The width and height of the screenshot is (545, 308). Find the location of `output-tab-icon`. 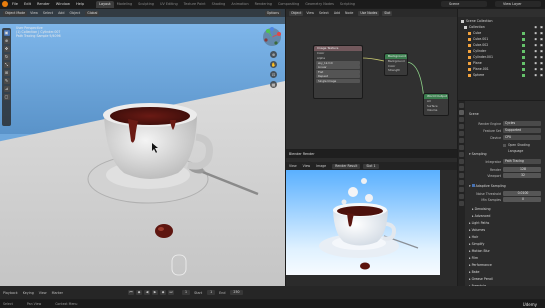

output-tab-icon is located at coordinates (461, 119).